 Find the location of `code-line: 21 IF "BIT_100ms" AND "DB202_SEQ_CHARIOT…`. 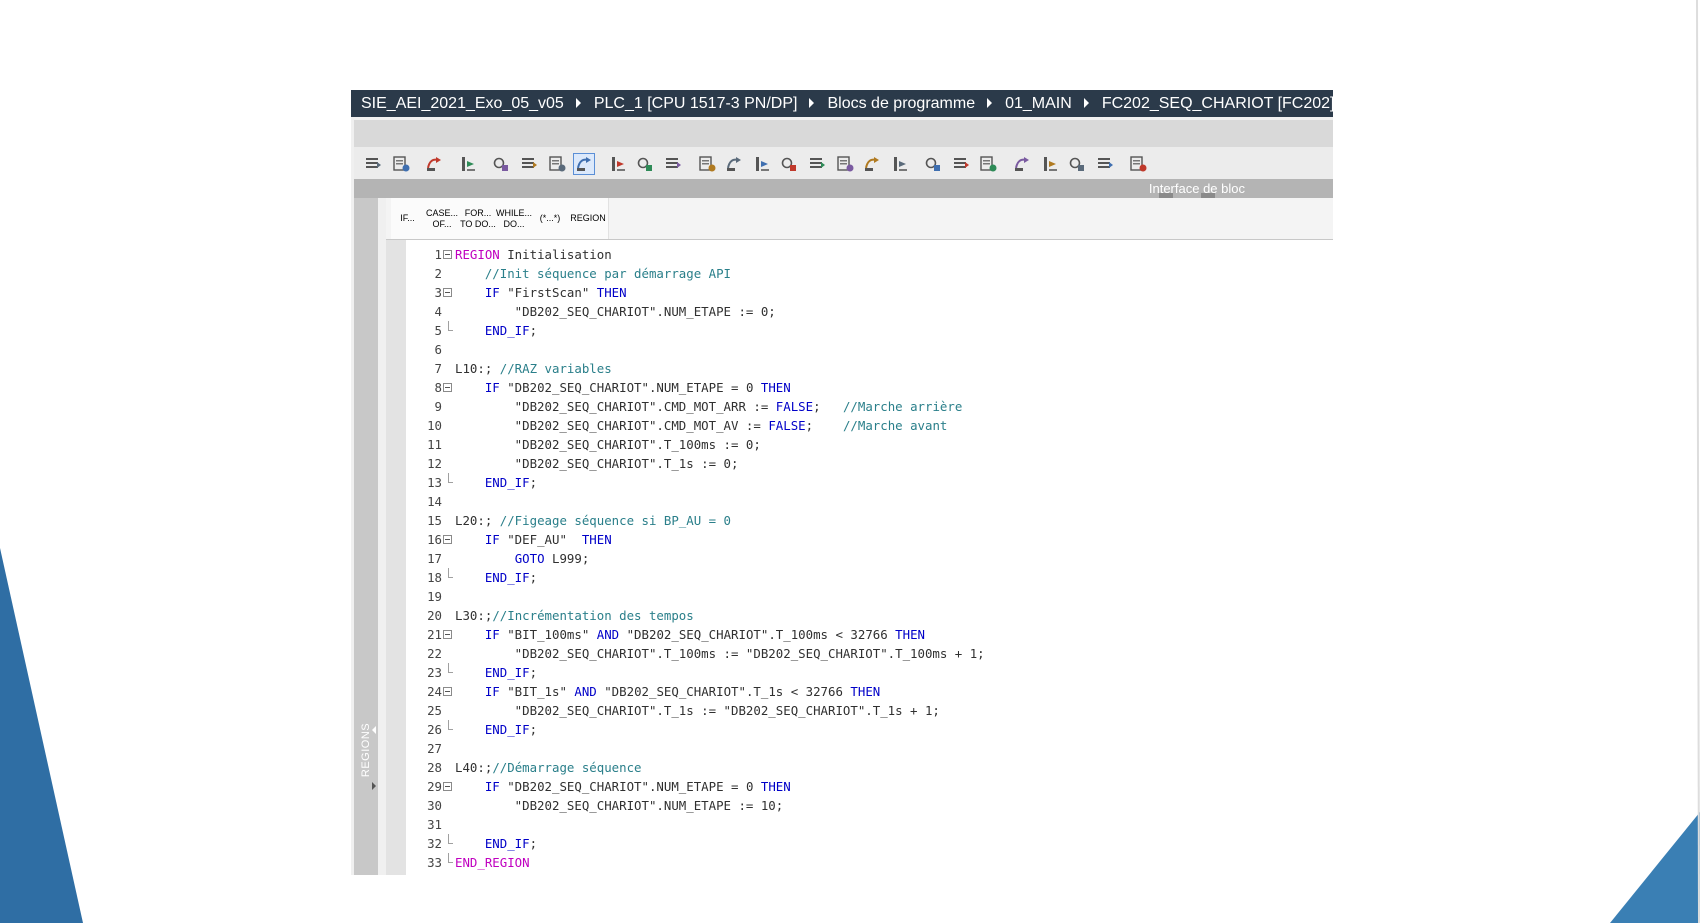

code-line: 21 IF "BIT_100ms" AND "DB202_SEQ_CHARIOT… is located at coordinates (859, 634).